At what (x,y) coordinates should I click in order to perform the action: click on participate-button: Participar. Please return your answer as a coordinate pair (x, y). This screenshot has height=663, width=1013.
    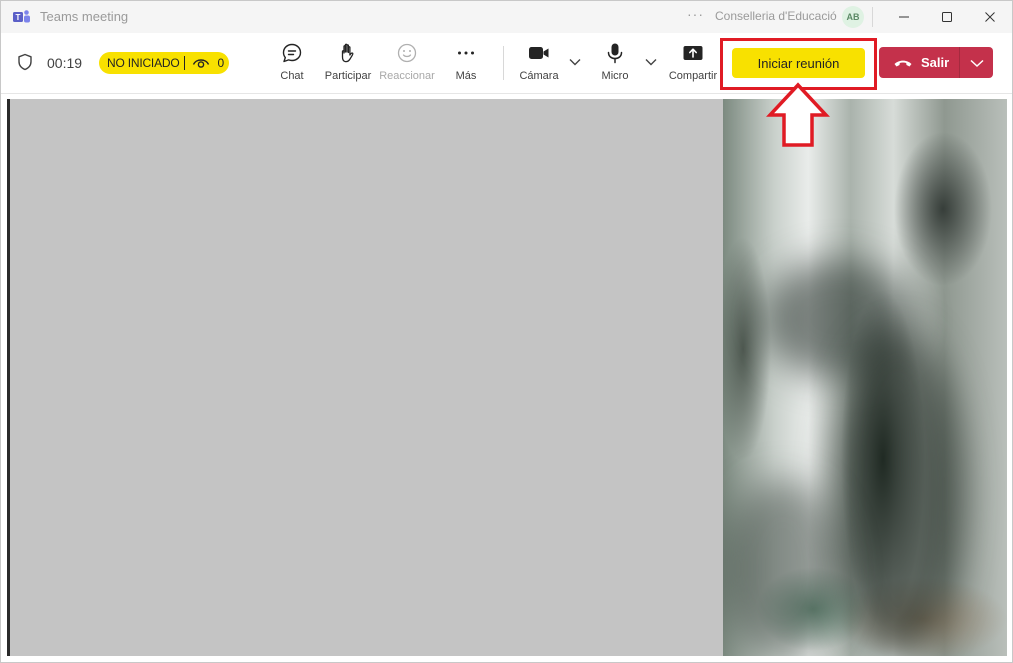
    Looking at the image, I should click on (348, 64).